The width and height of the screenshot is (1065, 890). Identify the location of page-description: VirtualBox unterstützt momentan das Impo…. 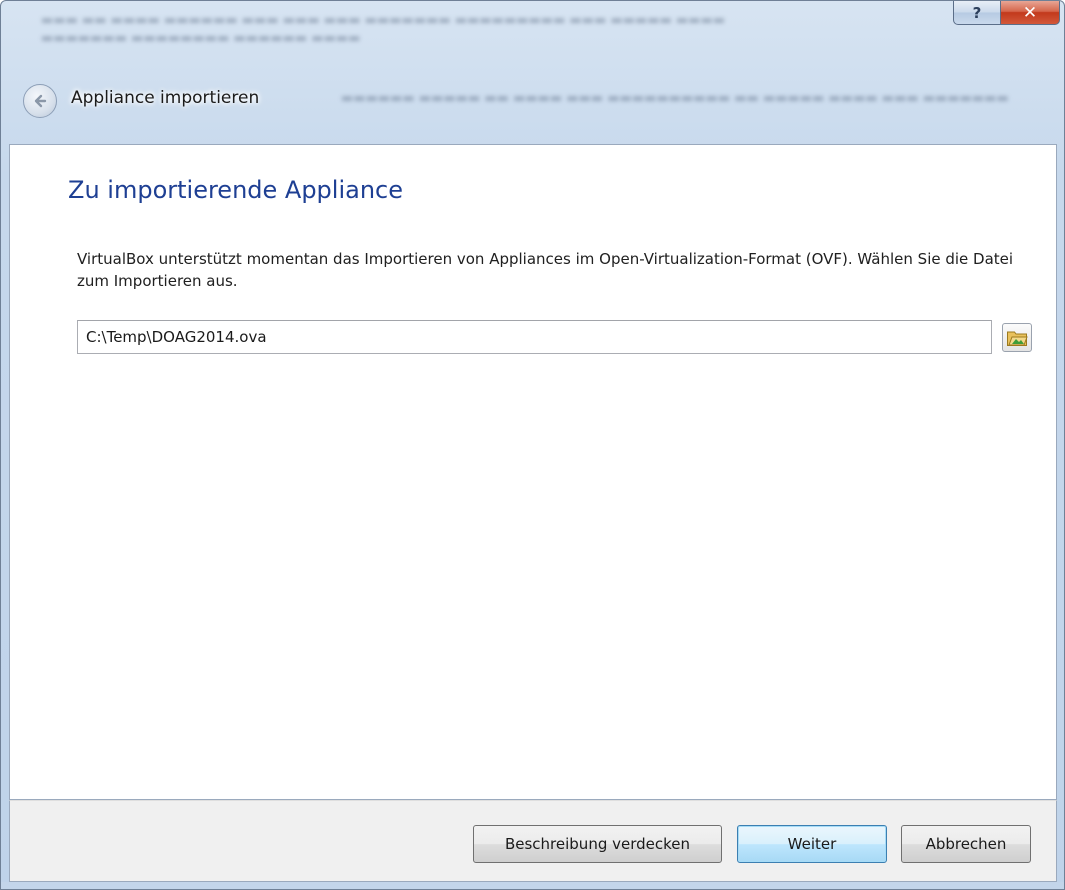
(545, 270).